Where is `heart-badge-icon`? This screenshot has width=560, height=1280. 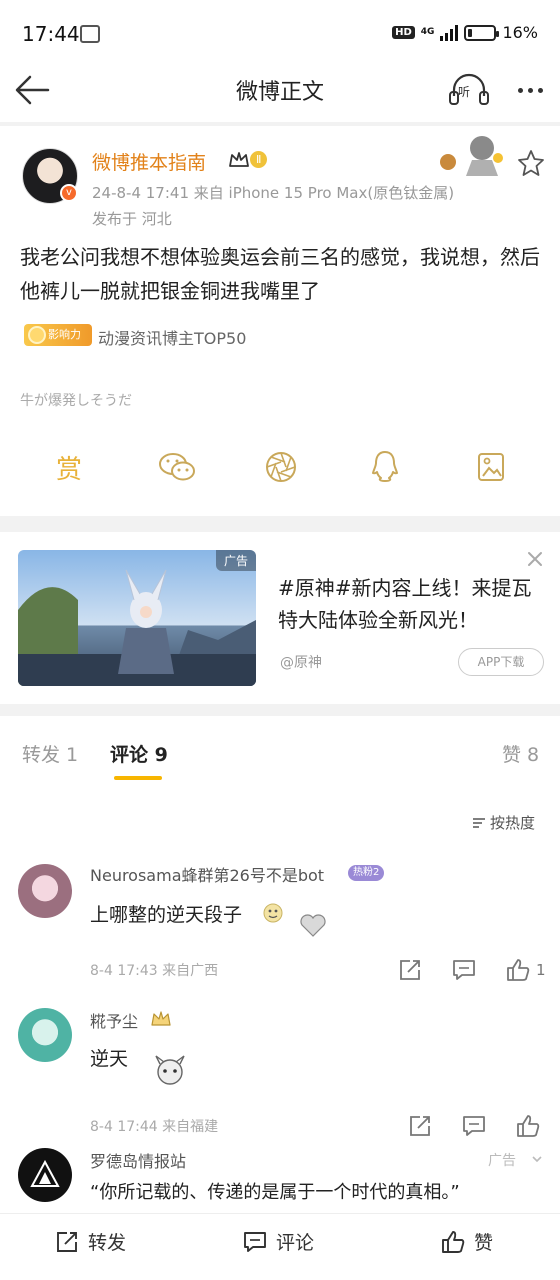
heart-badge-icon is located at coordinates (313, 925).